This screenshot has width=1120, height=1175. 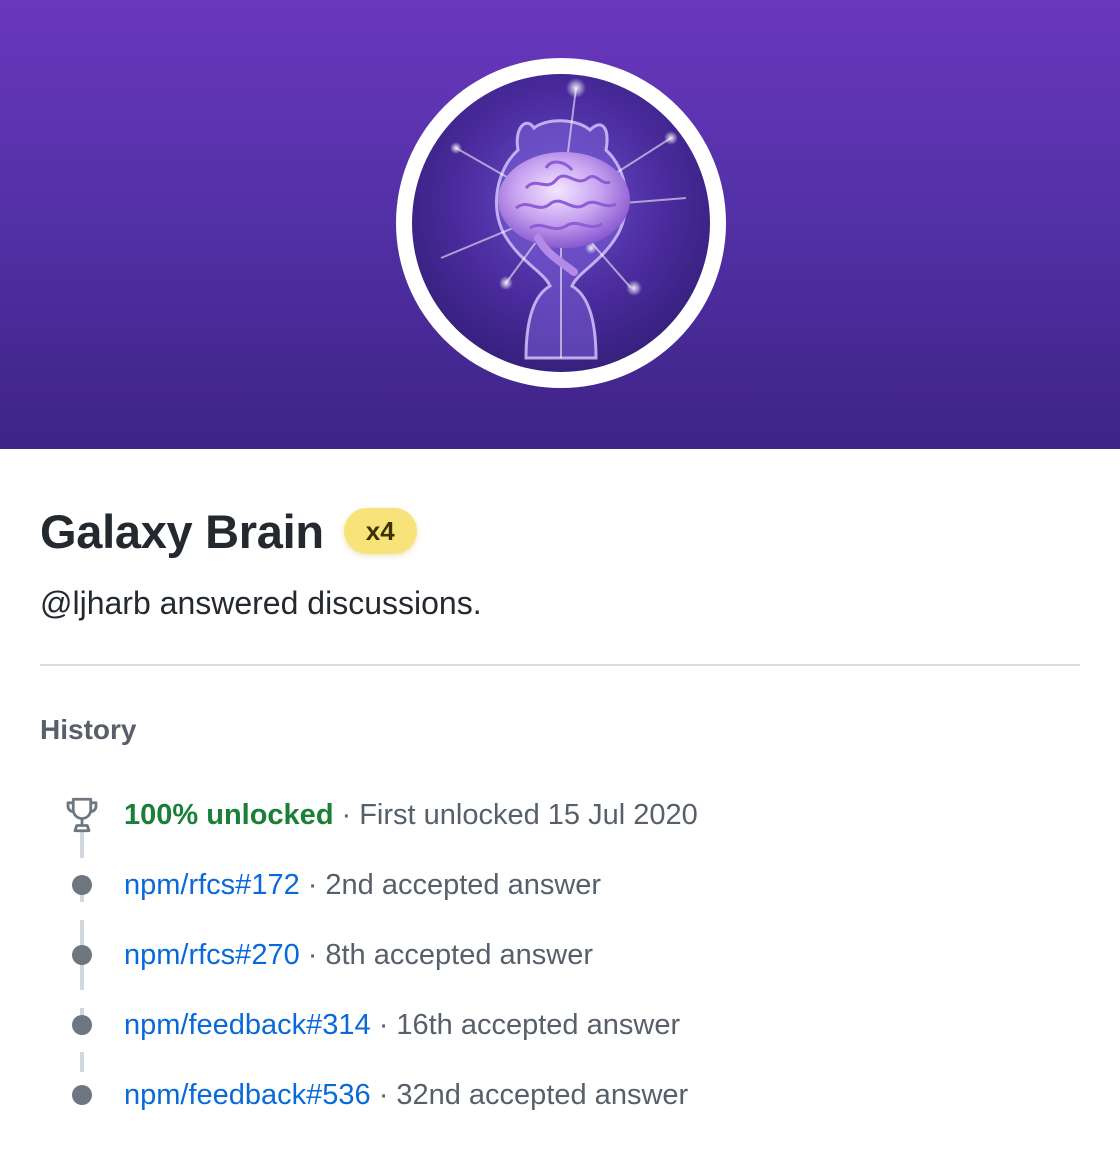 What do you see at coordinates (261, 603) in the screenshot?
I see `achievement-description: @ljharb answered discussions.` at bounding box center [261, 603].